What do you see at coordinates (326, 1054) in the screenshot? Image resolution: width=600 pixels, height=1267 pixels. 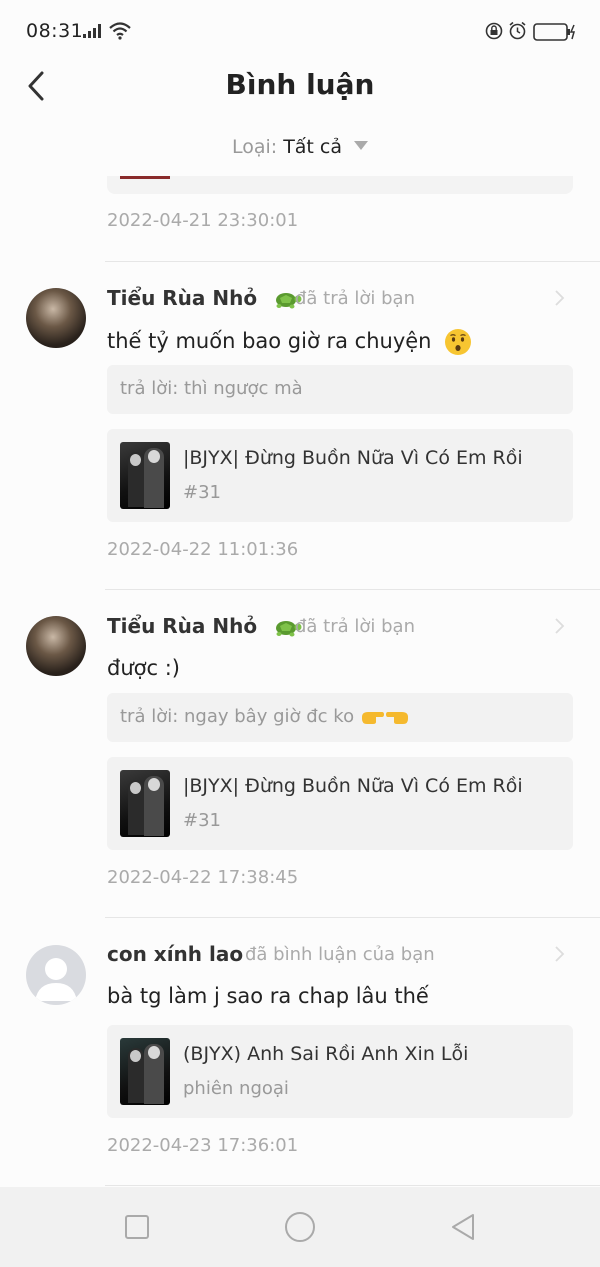 I see `story-title: (BJYX) Anh Sai Rồi Anh Xin Lỗi` at bounding box center [326, 1054].